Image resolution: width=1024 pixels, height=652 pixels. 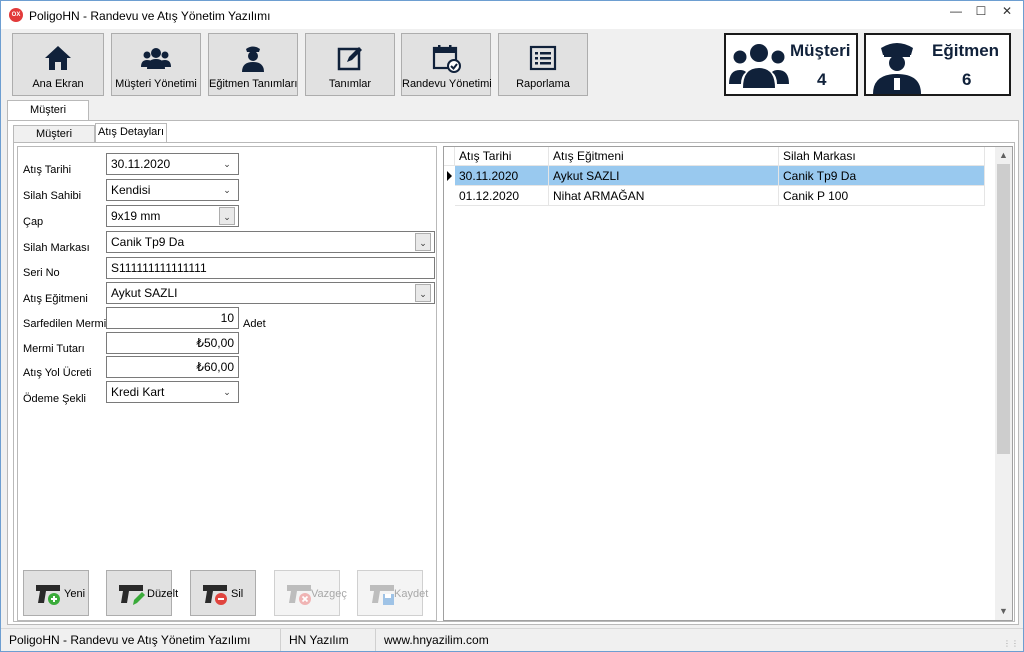 What do you see at coordinates (172, 392) in the screenshot?
I see `payment-method-select: Kredi Kart ⌄` at bounding box center [172, 392].